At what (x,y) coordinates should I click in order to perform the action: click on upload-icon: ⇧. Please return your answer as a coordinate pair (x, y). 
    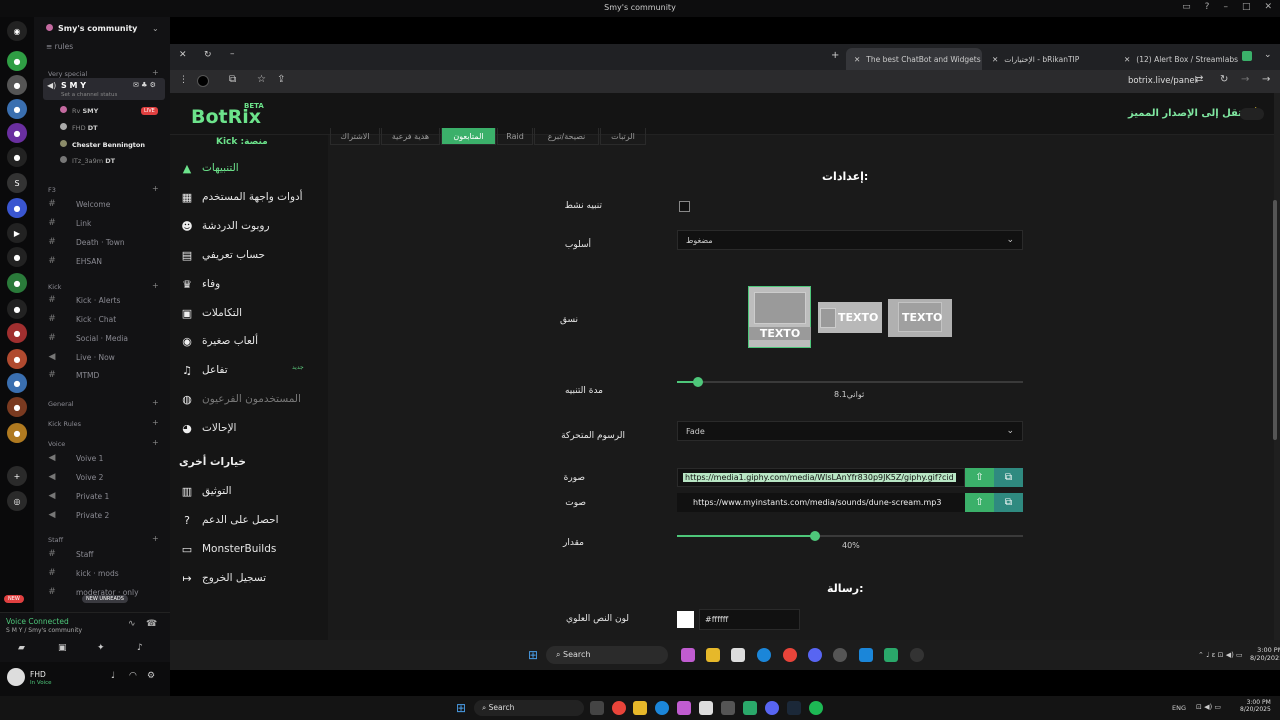
    Looking at the image, I should click on (979, 477).